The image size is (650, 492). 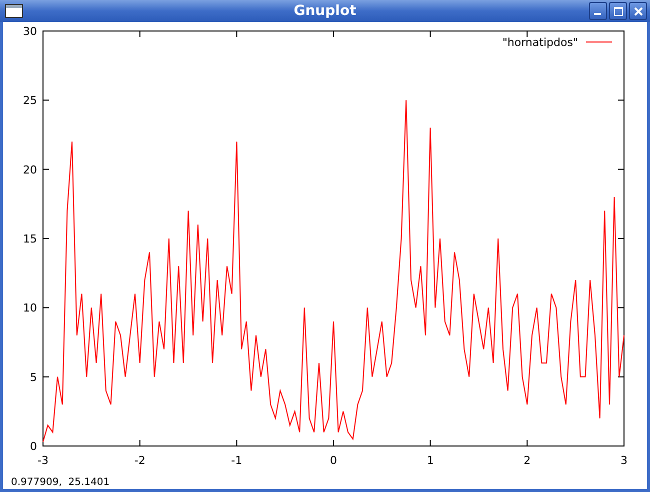 I want to click on axis-tick-label: 20, so click(x=30, y=169).